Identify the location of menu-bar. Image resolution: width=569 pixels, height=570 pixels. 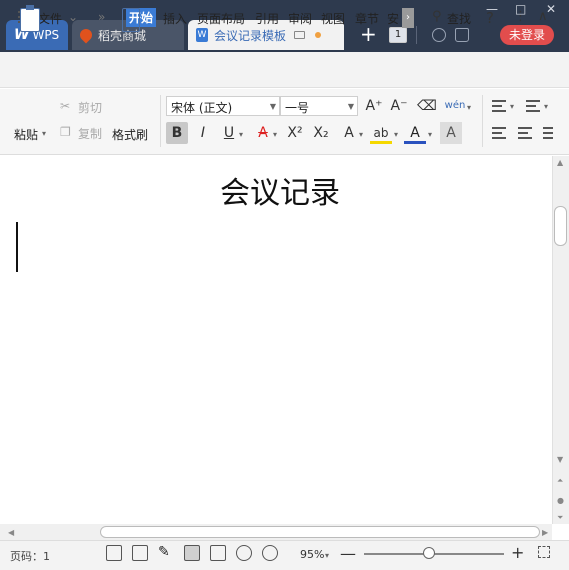
(284, 70).